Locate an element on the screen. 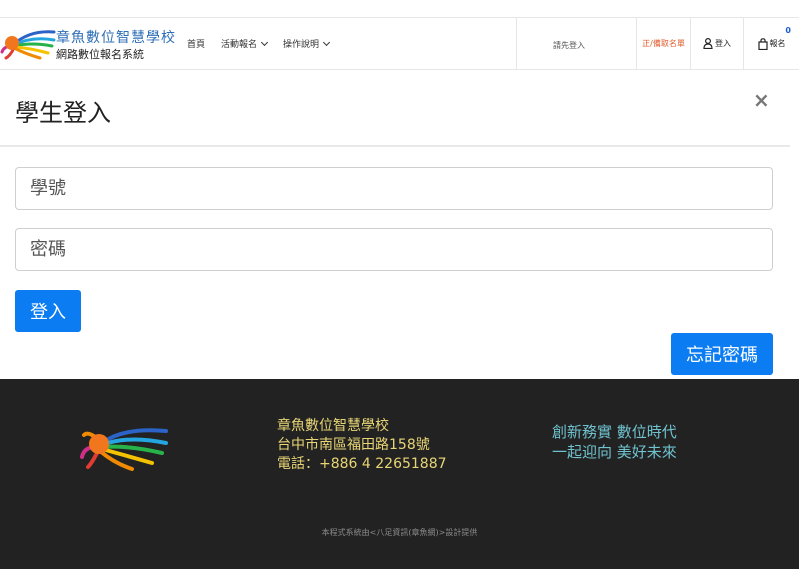 The height and width of the screenshot is (569, 799). nav-activity-signup: 活動報名 is located at coordinates (245, 43).